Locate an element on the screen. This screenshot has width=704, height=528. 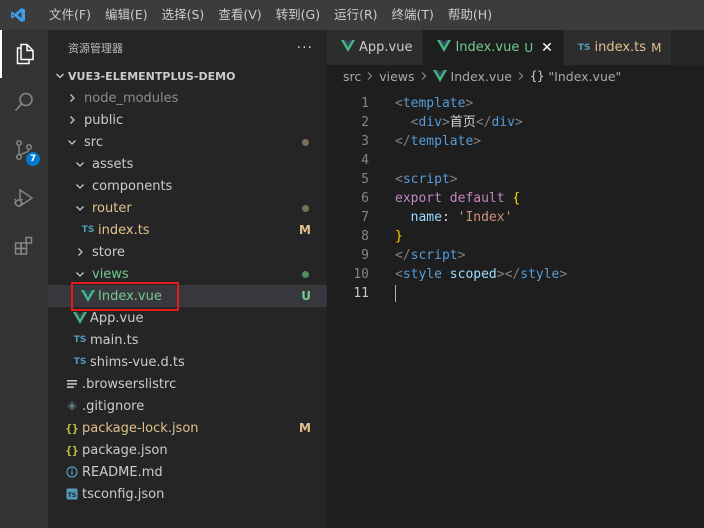
tree-item: assets is located at coordinates (187, 164).